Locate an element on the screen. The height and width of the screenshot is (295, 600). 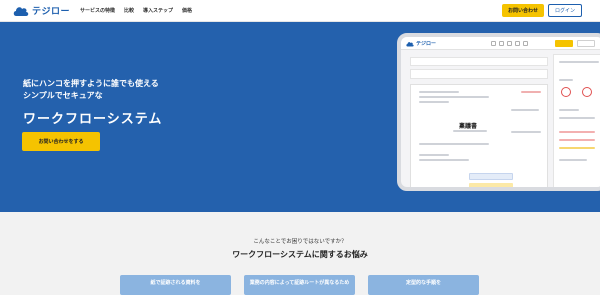
app-preview-filter-row is located at coordinates (479, 61).